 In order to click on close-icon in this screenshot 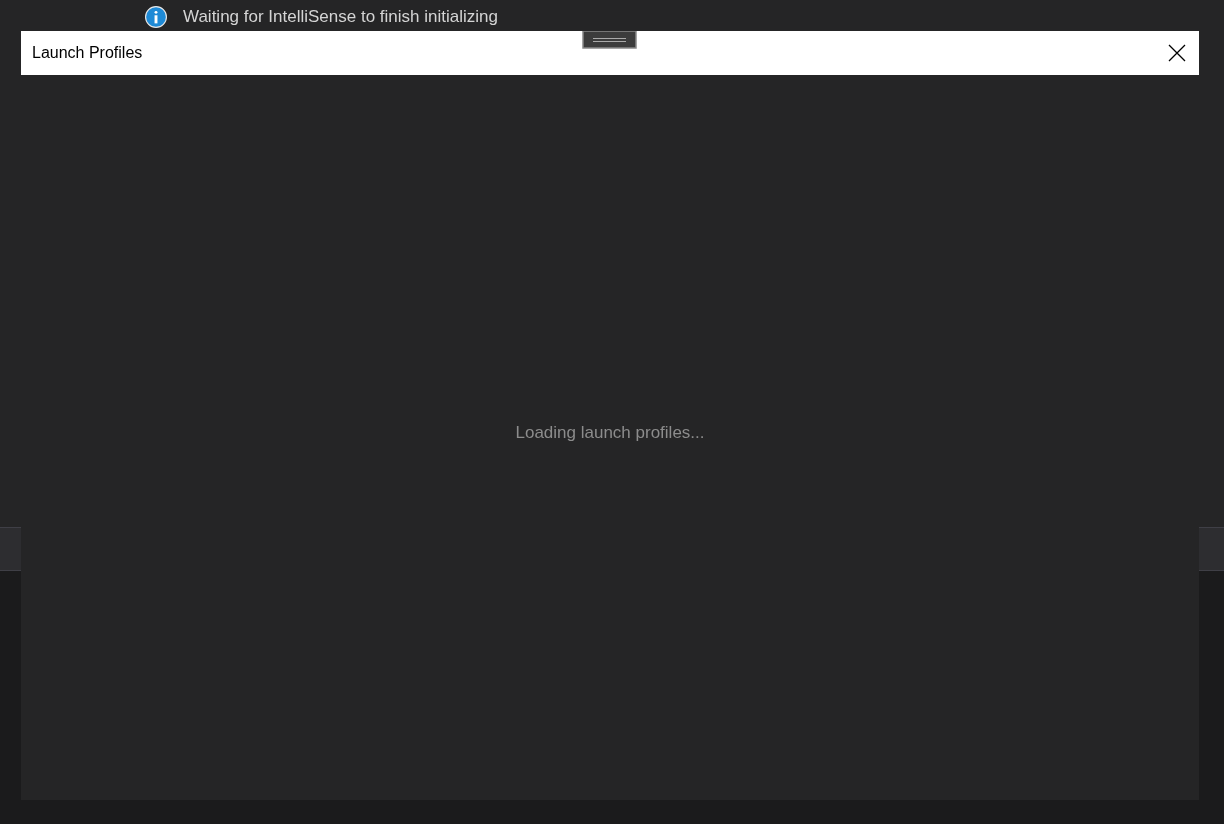, I will do `click(1177, 53)`.